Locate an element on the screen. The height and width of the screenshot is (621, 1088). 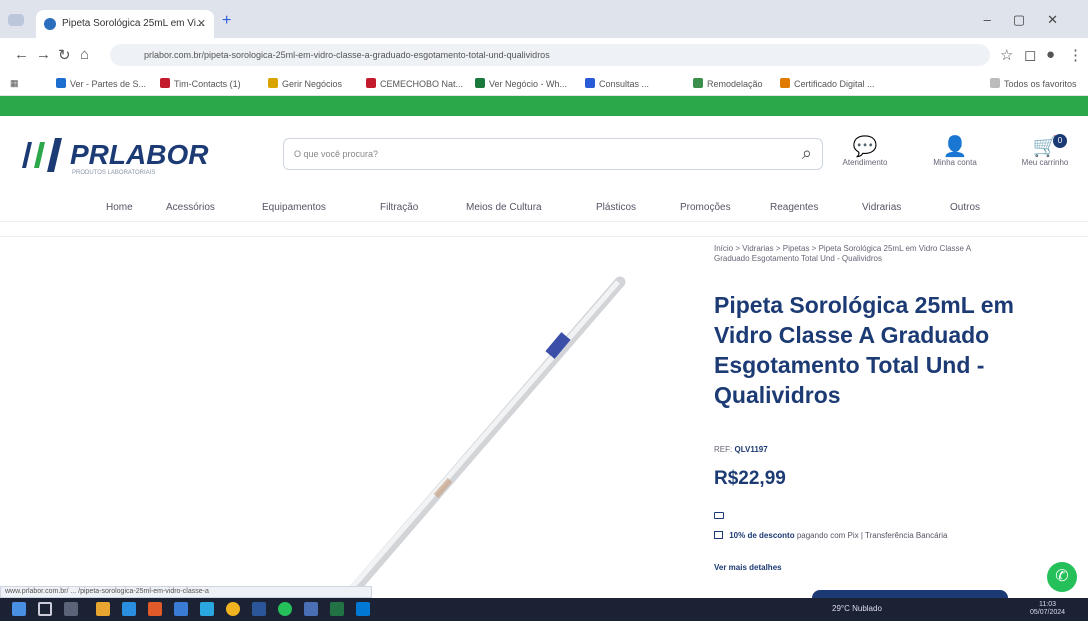
atendimento-label: Atendimento is located at coordinates (865, 162).